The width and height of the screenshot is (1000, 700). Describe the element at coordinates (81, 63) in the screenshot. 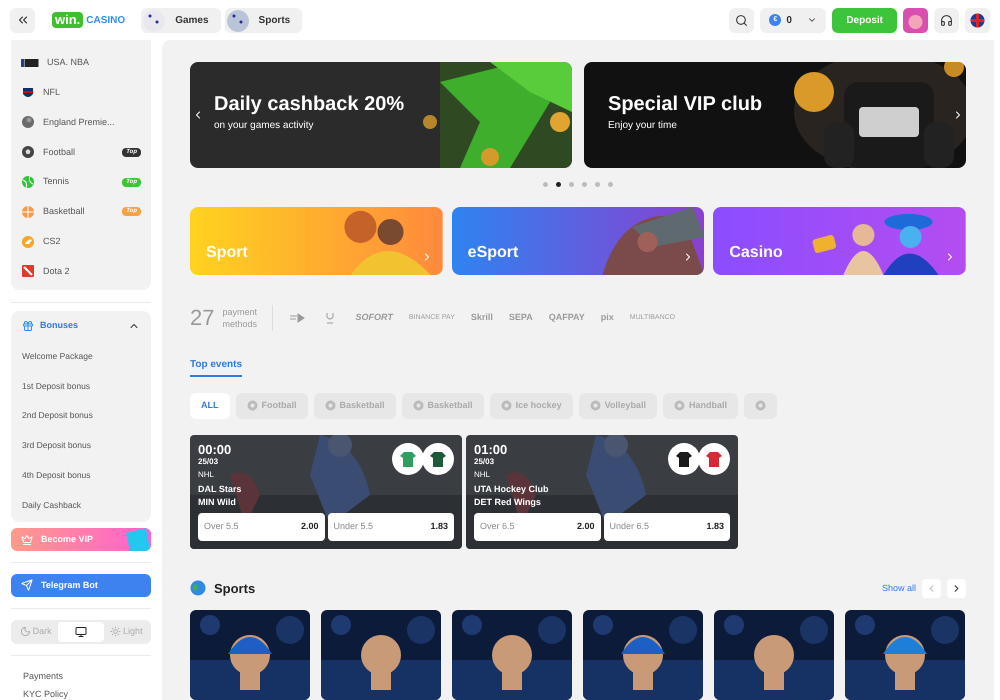

I see `sport-menu-item: USA. NBA` at that location.